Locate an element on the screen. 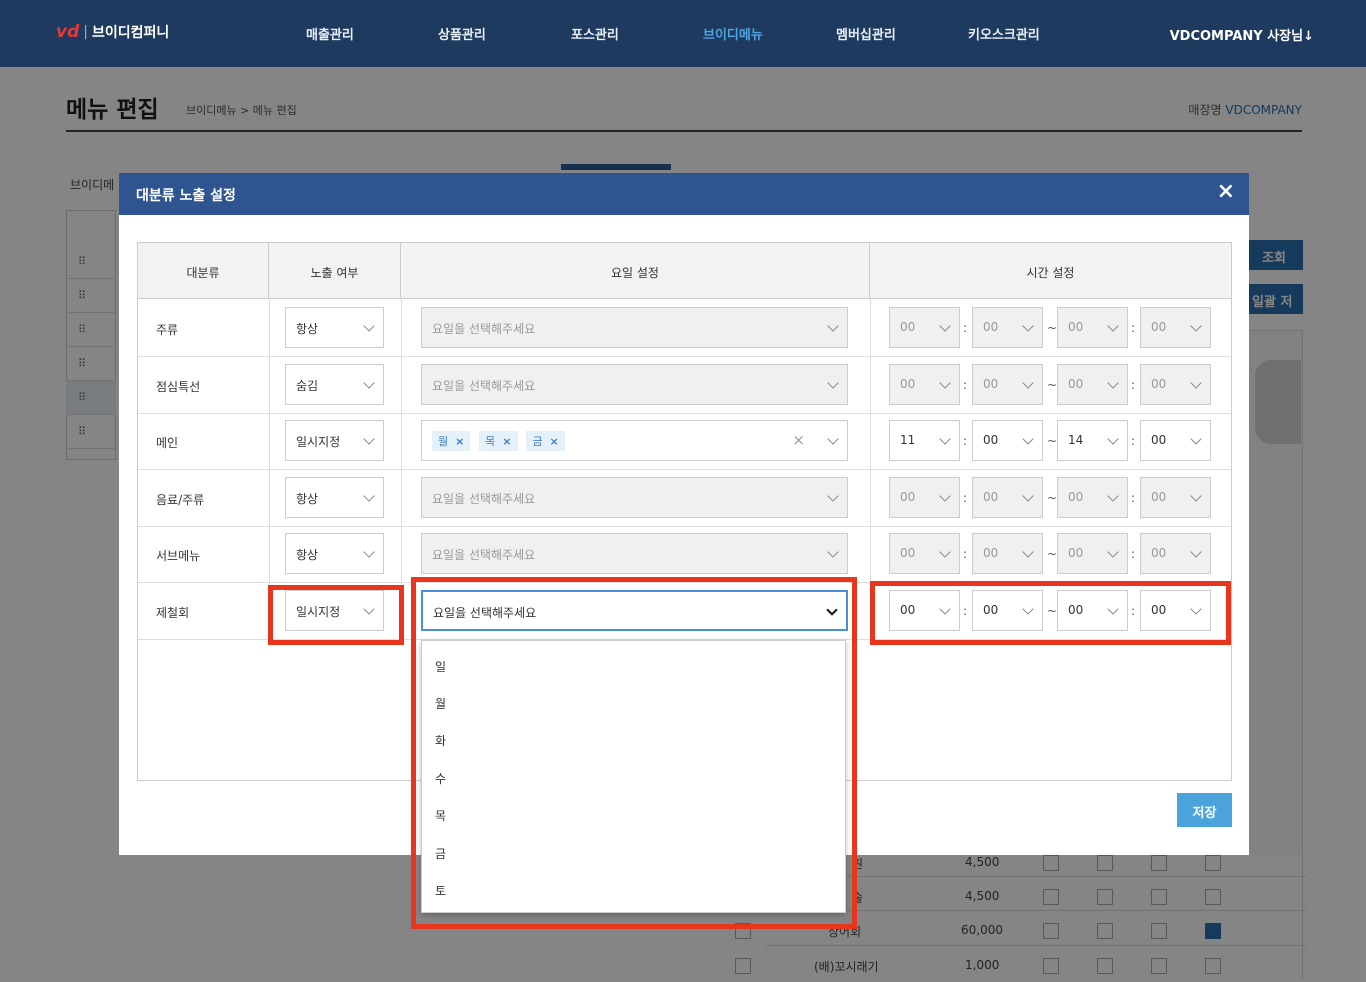 This screenshot has width=1366, height=982. nav-vd-menu: 브이디메뉴 is located at coordinates (733, 33).